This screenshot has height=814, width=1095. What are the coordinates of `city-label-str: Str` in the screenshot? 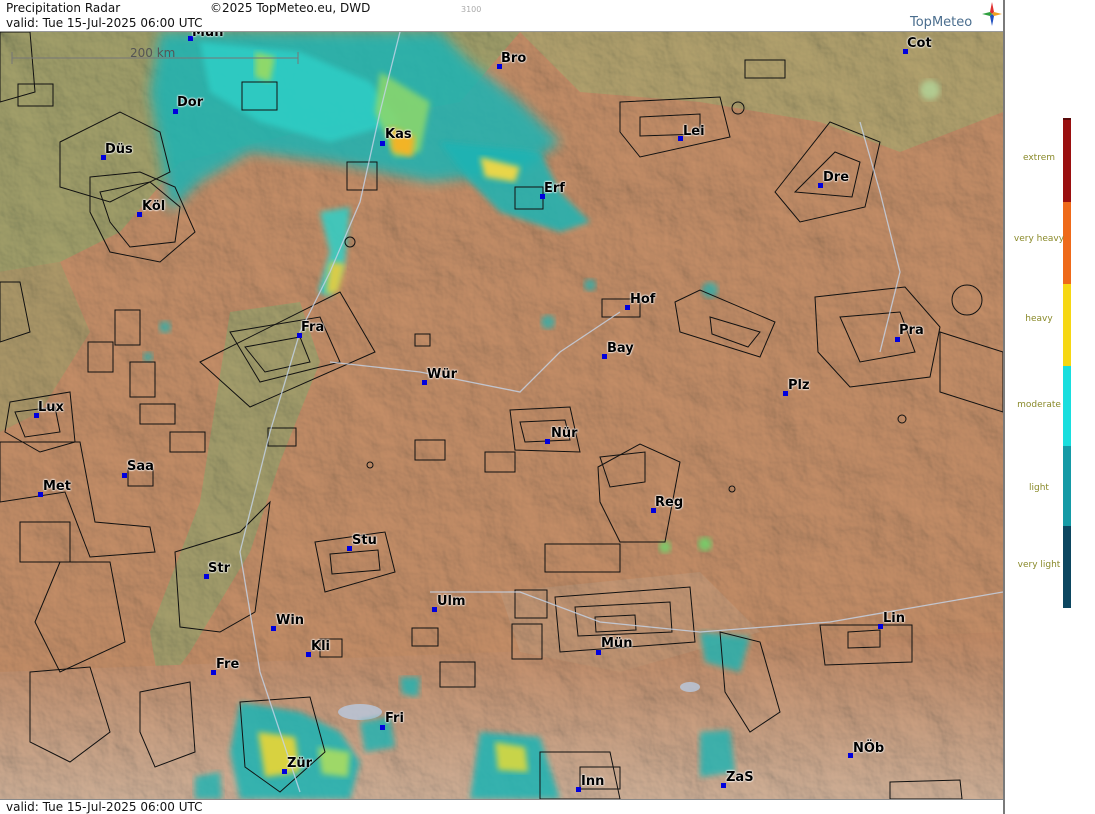 It's located at (219, 568).